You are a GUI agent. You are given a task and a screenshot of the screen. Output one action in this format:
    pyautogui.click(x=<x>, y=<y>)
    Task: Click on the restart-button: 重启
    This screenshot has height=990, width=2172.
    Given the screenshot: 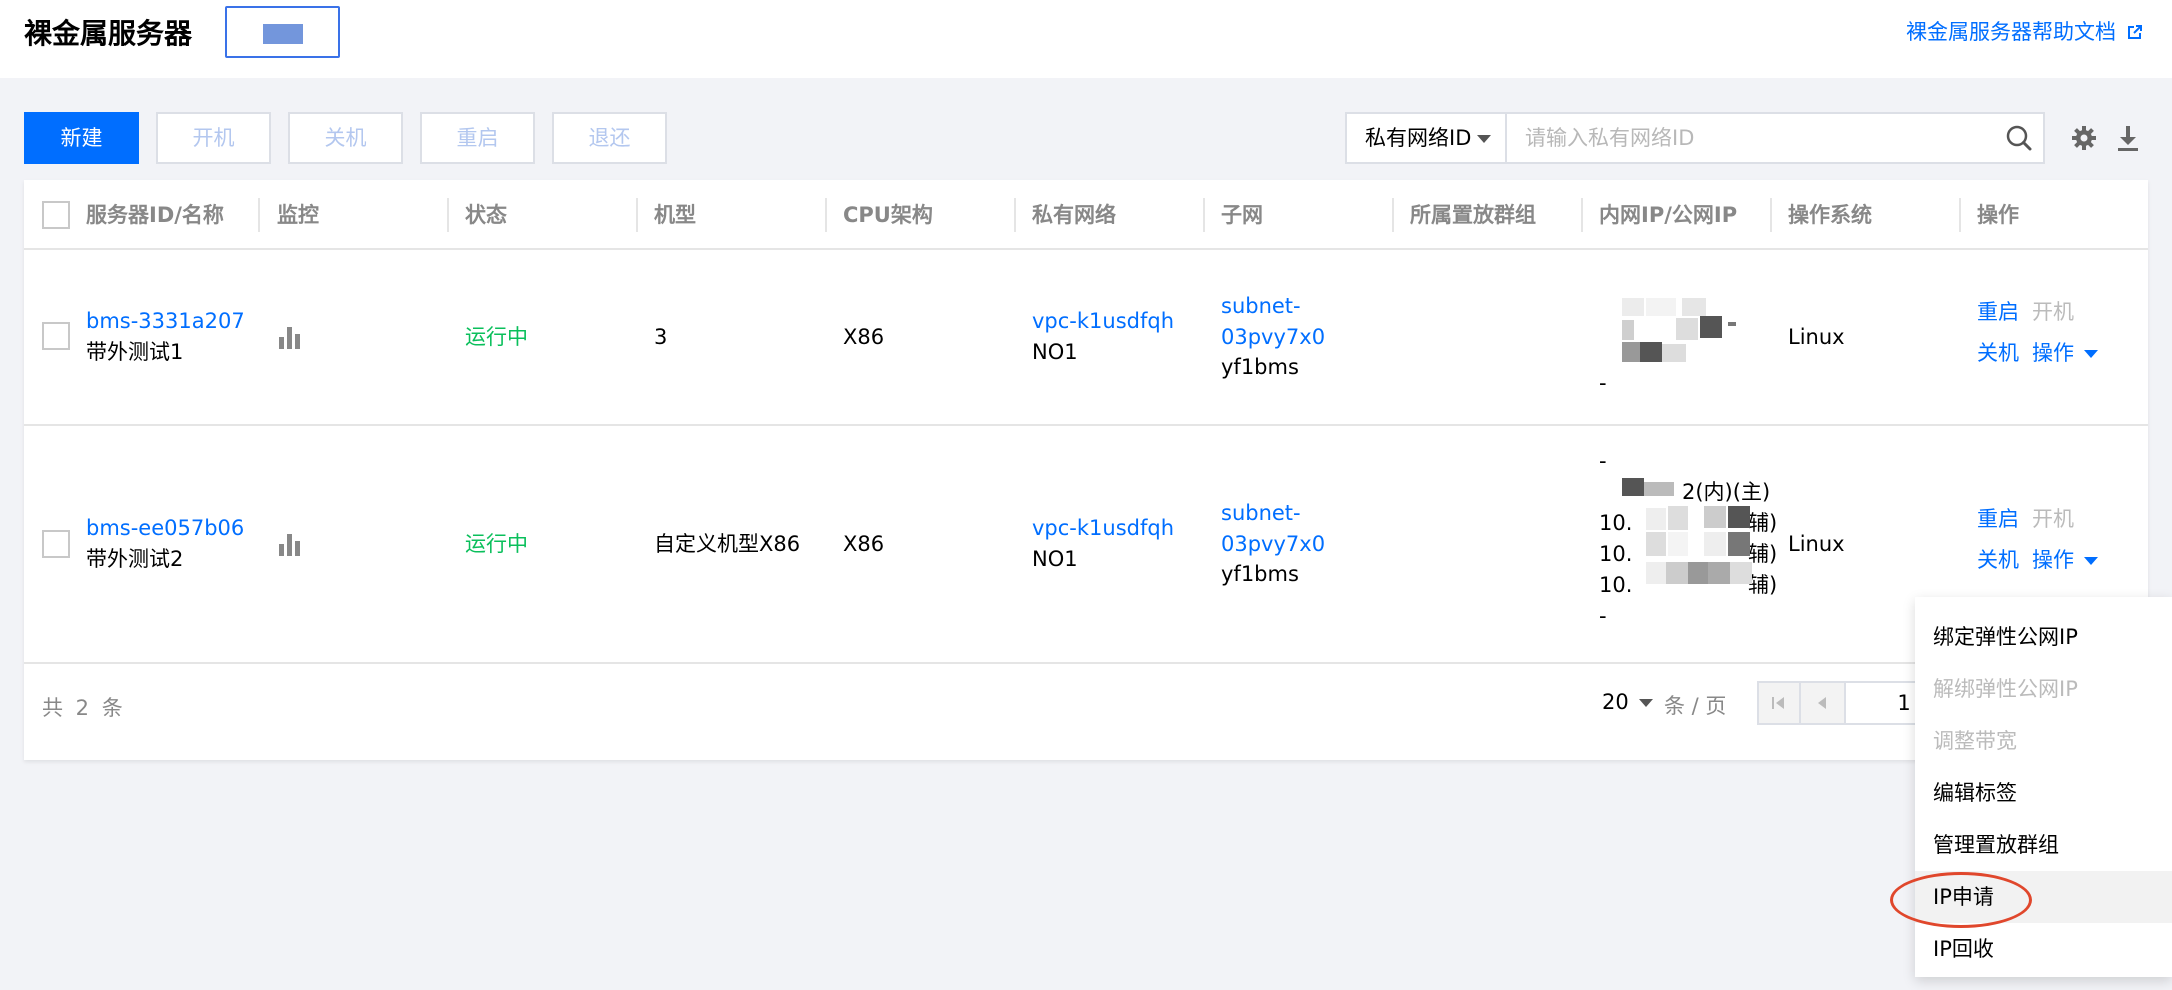 What is the action you would take?
    pyautogui.click(x=477, y=138)
    